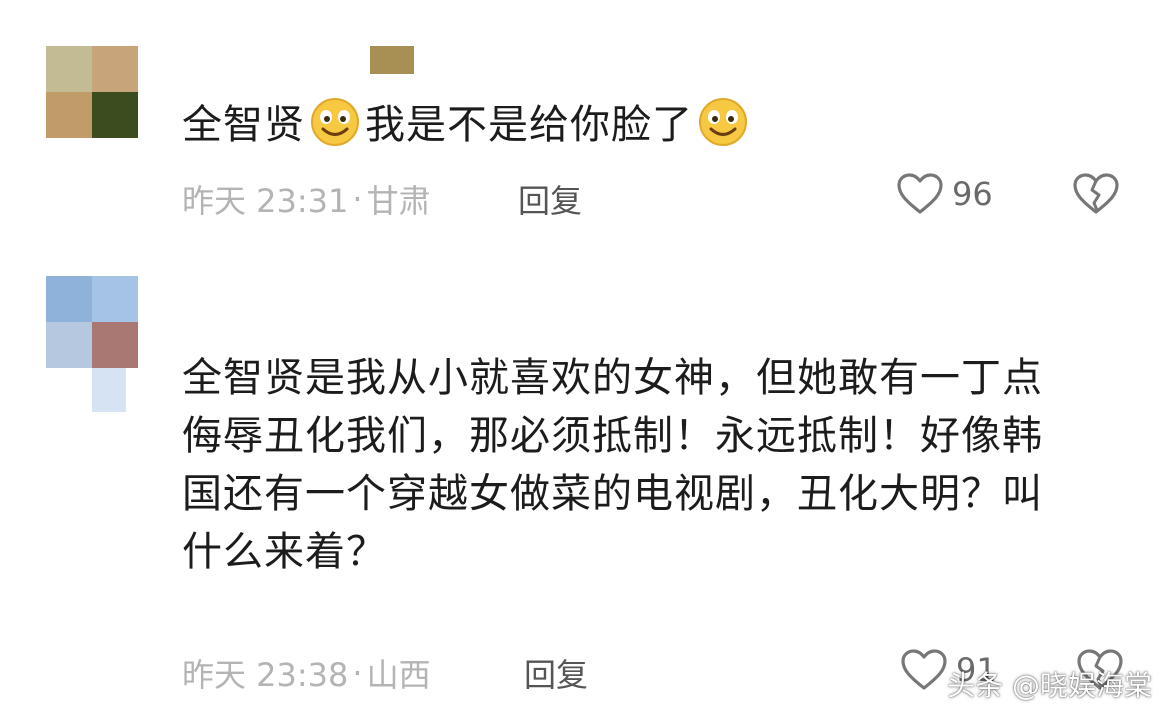  I want to click on avatar-fragment, so click(109, 390).